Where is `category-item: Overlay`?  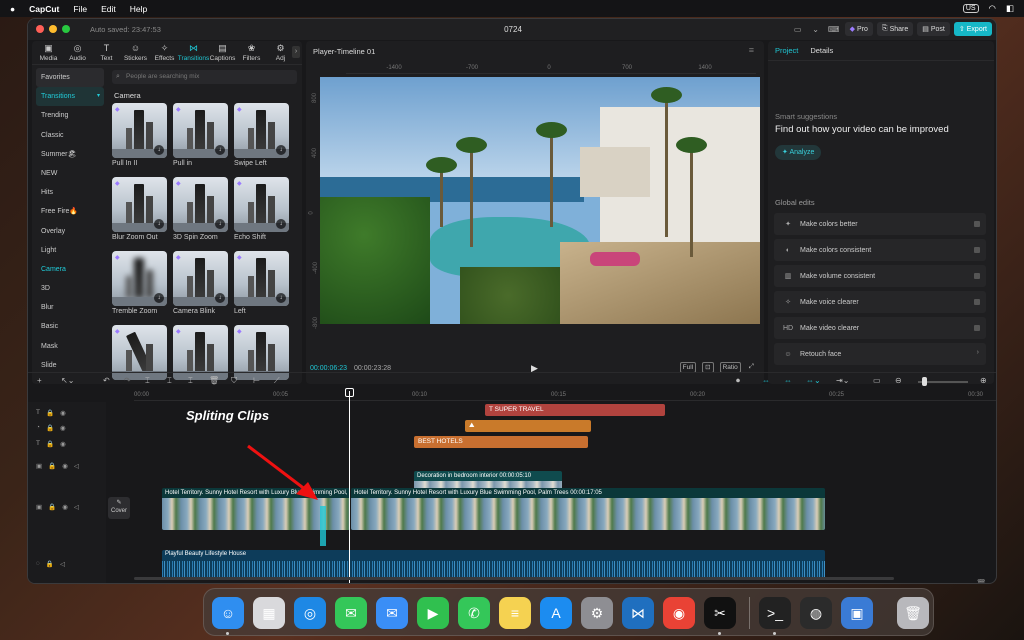 category-item: Overlay is located at coordinates (70, 231).